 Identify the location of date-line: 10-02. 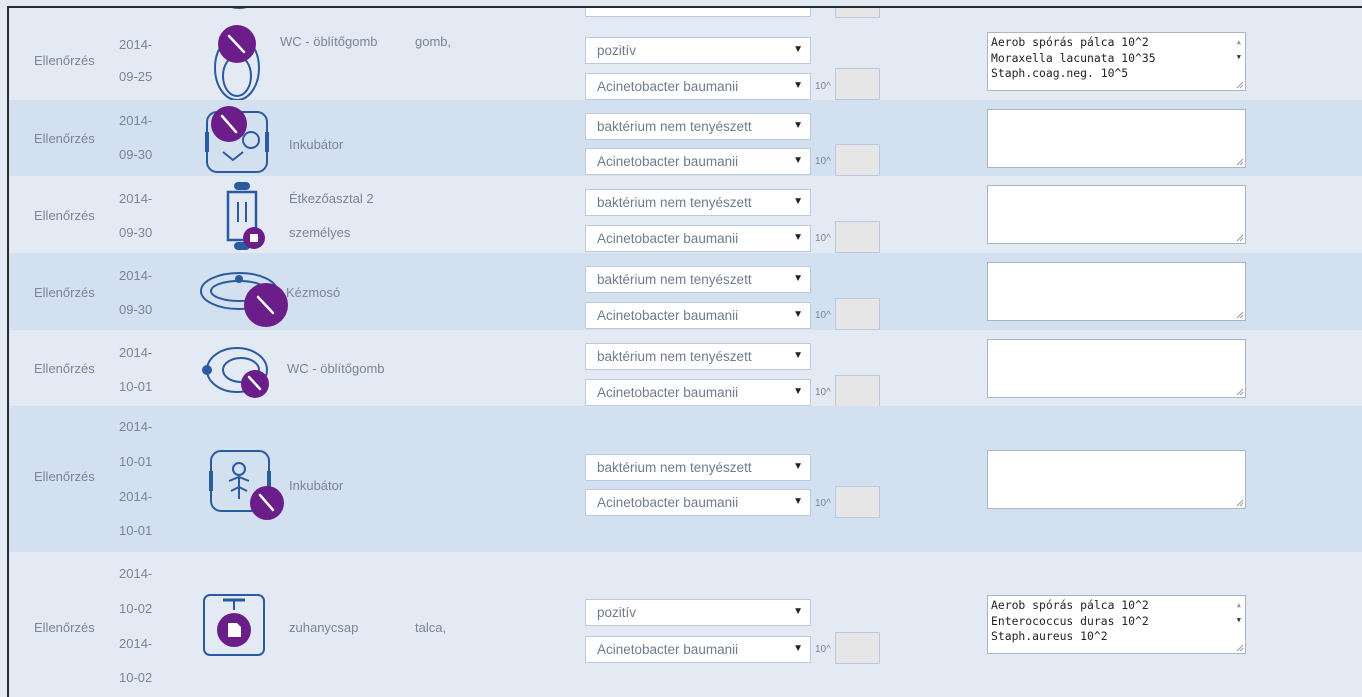
(136, 608).